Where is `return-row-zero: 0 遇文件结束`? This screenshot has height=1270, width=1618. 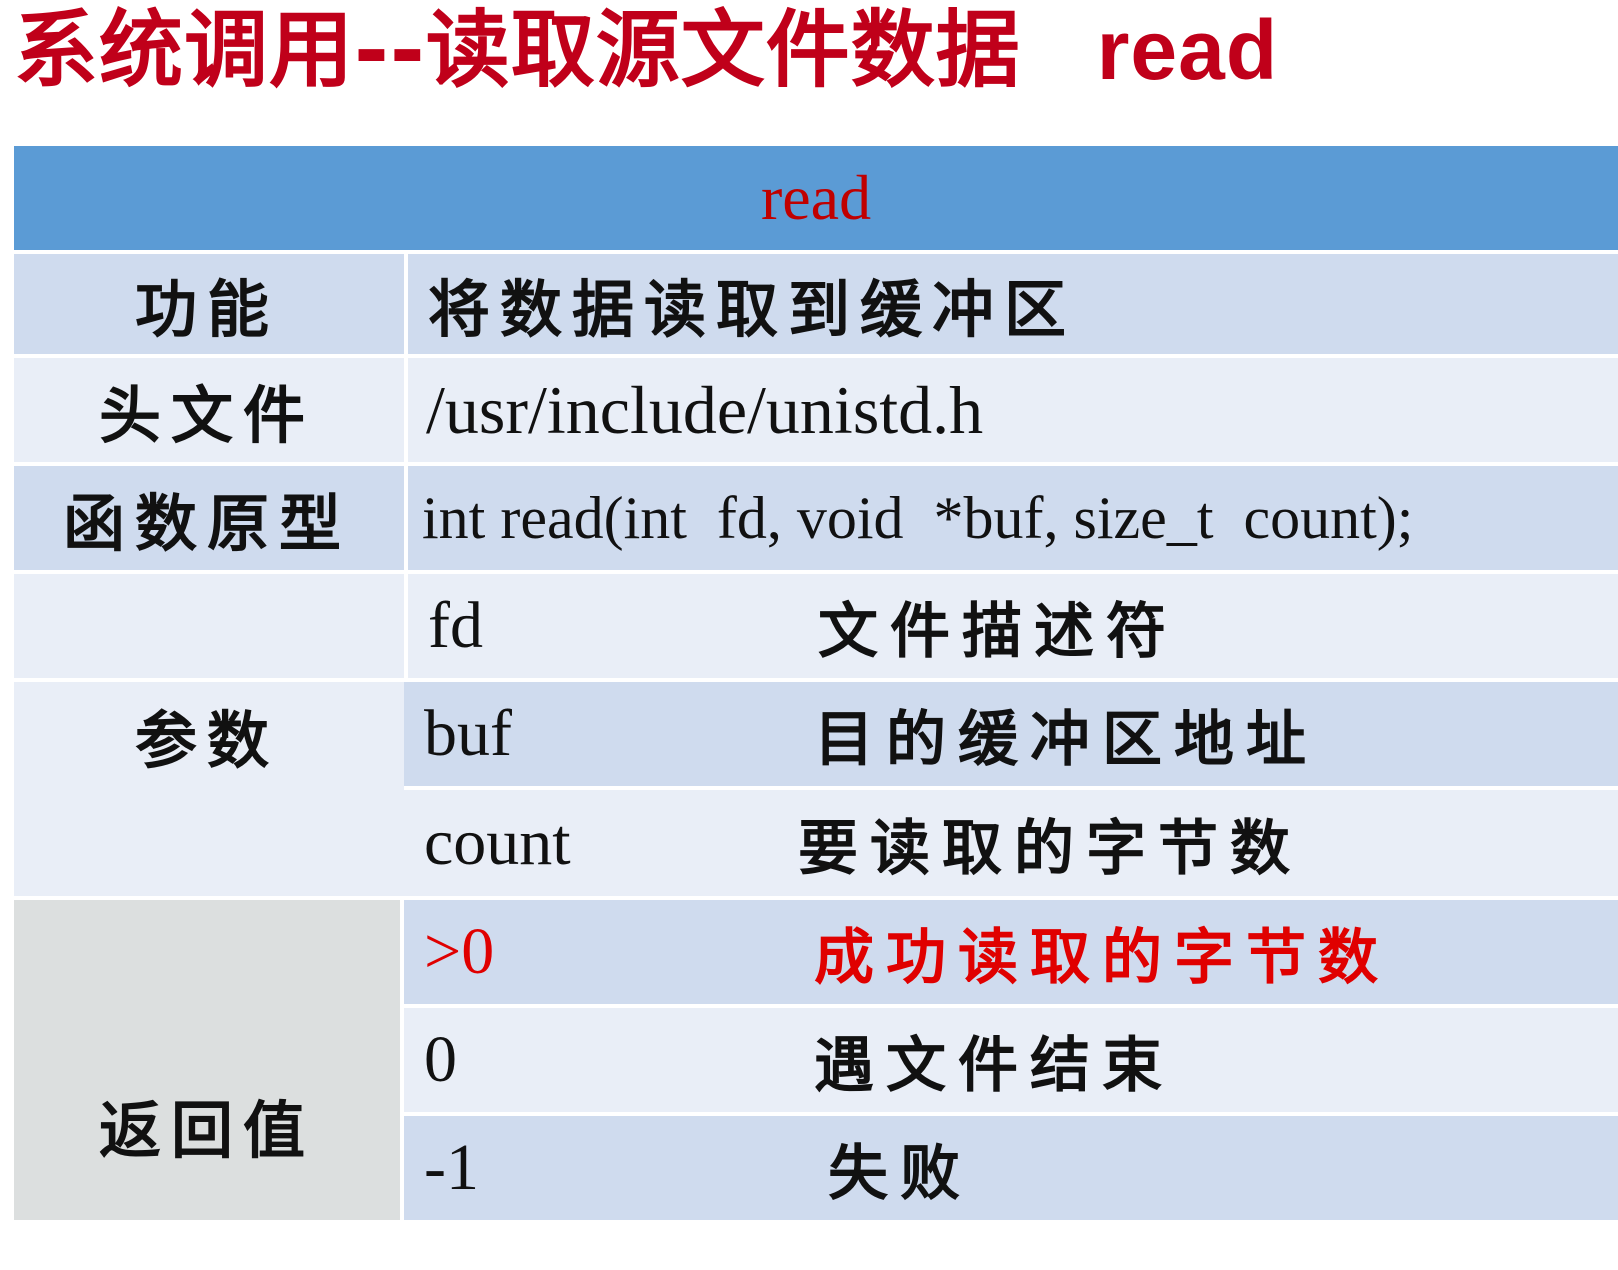
return-row-zero: 0 遇文件结束 is located at coordinates (1011, 1062).